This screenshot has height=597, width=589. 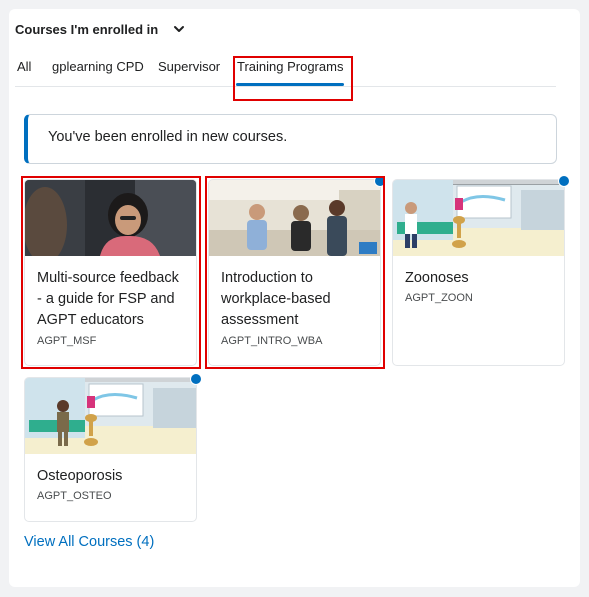 What do you see at coordinates (439, 298) in the screenshot?
I see `course-code: AGPT_ZOON` at bounding box center [439, 298].